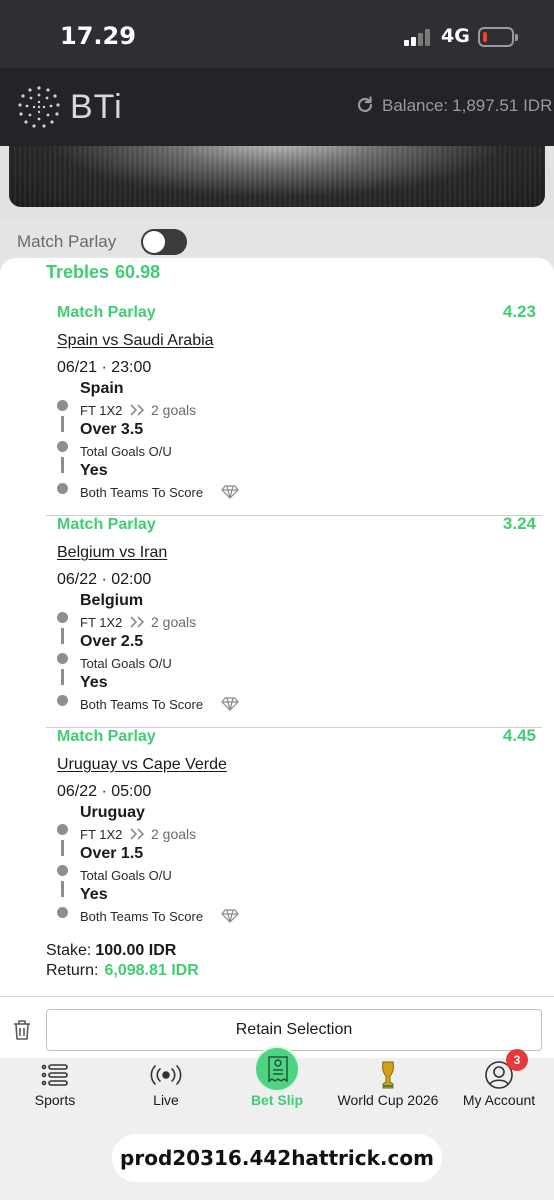 The height and width of the screenshot is (1200, 554). I want to click on stadium-banner-image, so click(277, 176).